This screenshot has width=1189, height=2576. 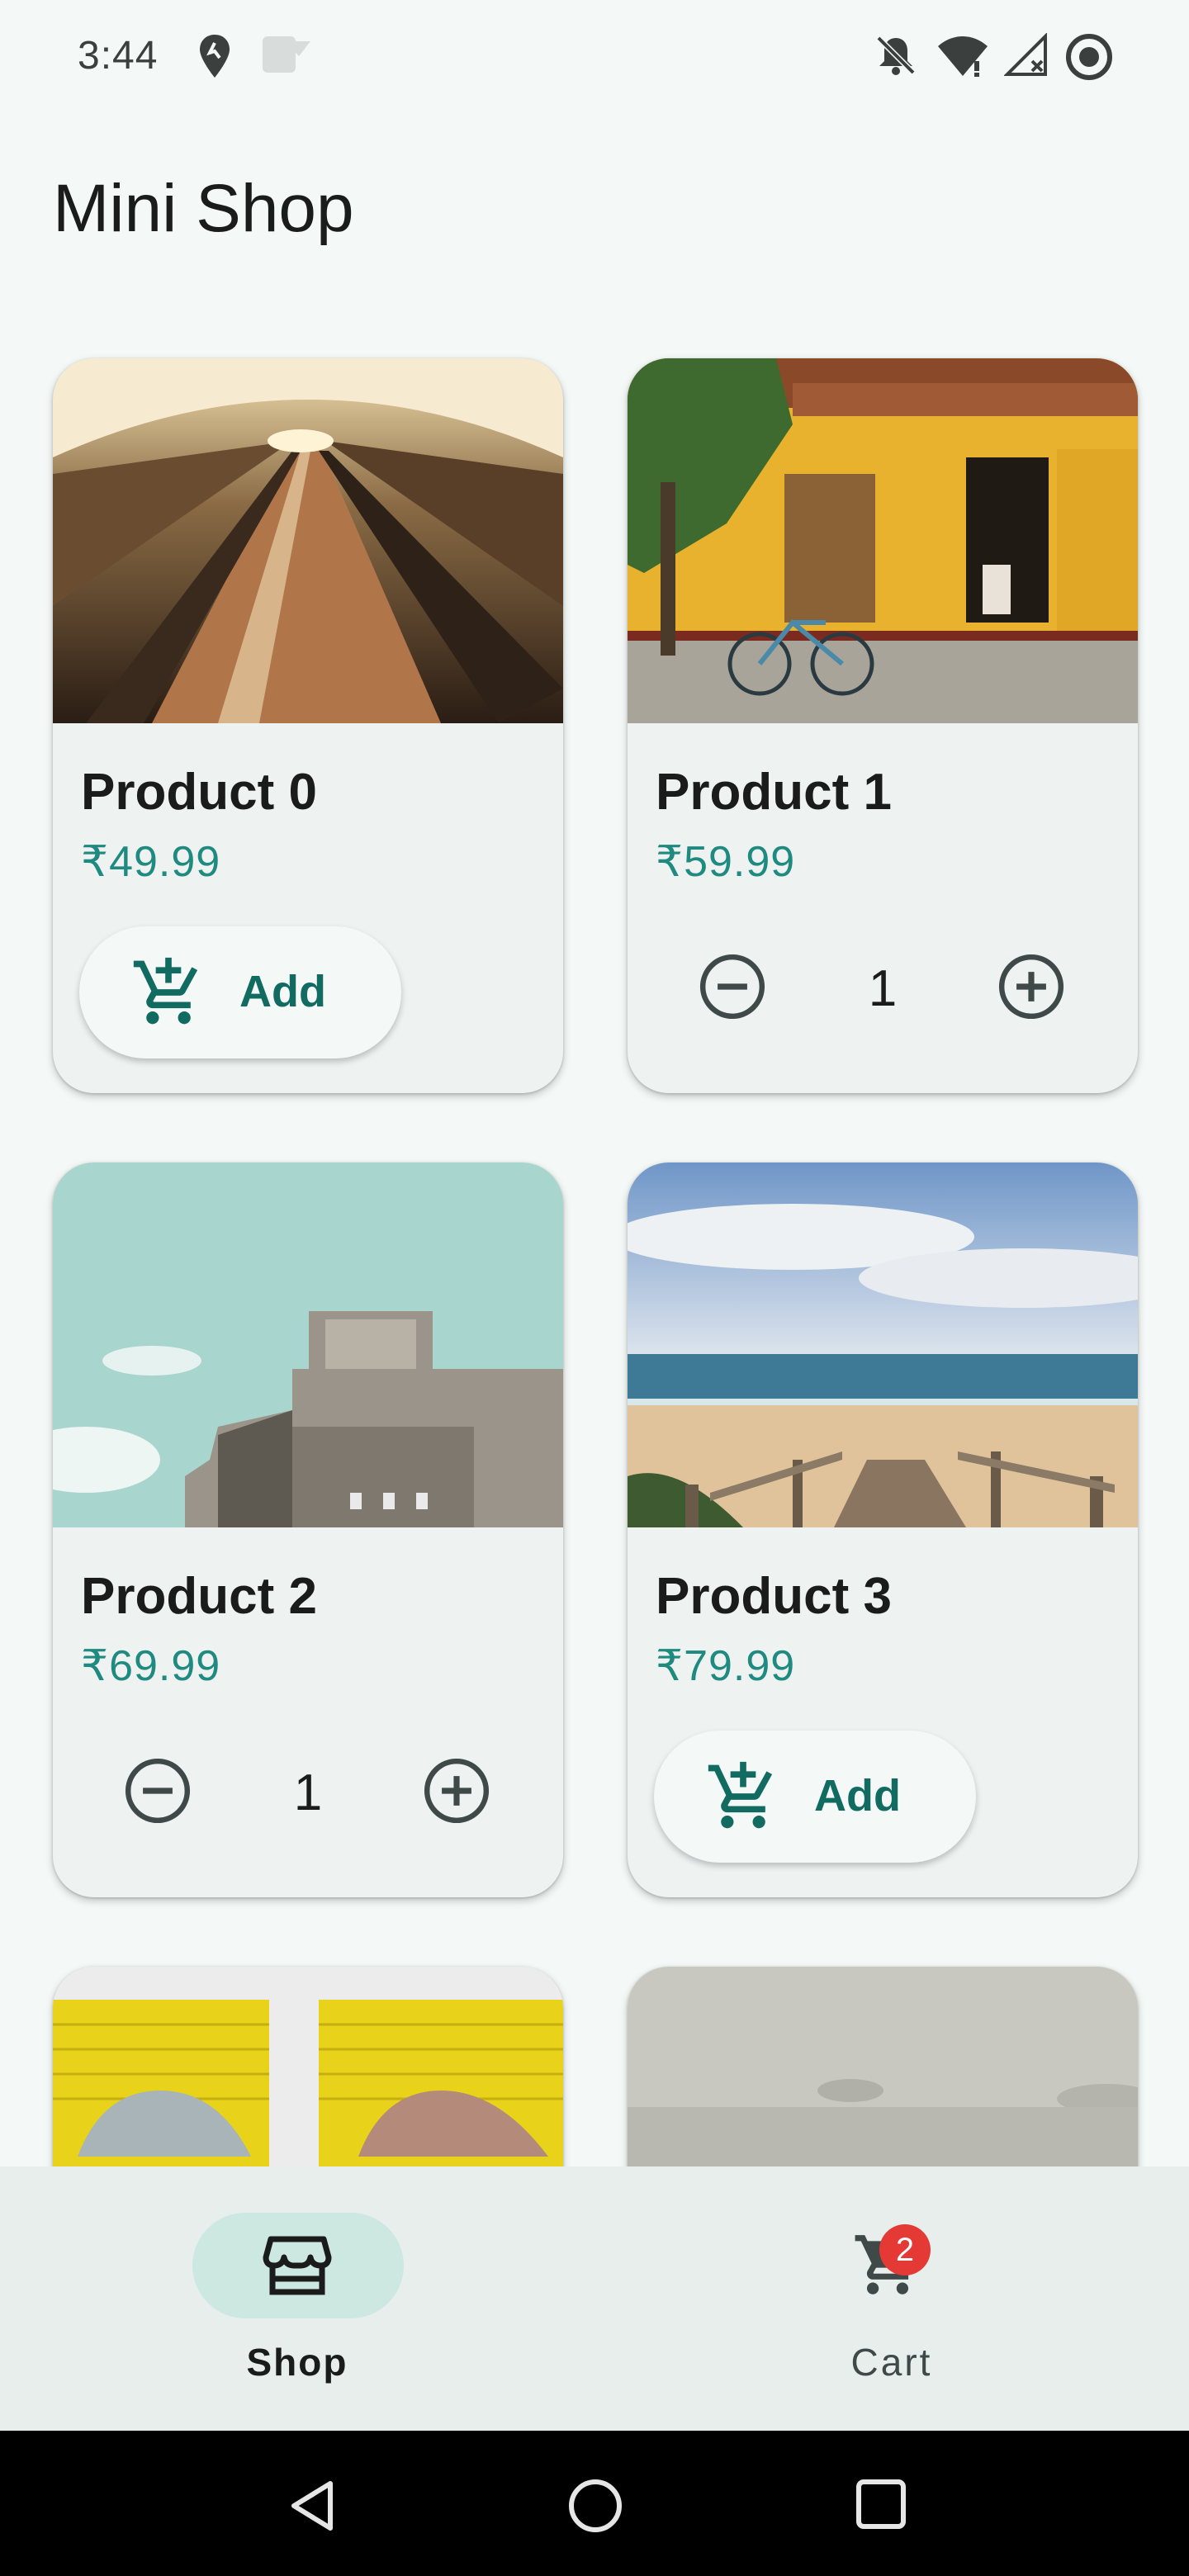 What do you see at coordinates (896, 55) in the screenshot?
I see `bell-off-icon` at bounding box center [896, 55].